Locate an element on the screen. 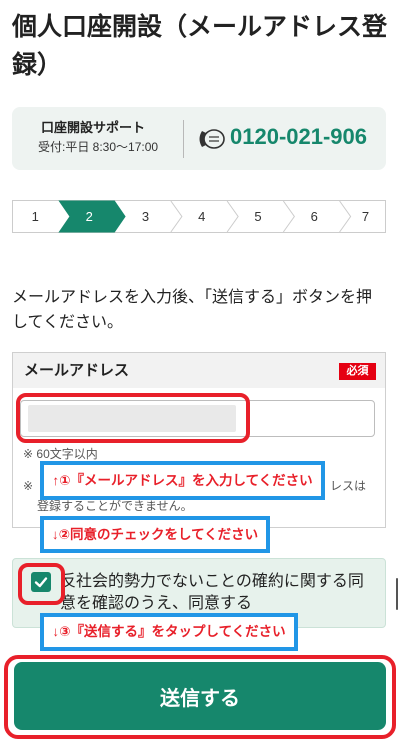 This screenshot has width=400, height=746. support-hours: 受付:平日 8:30〜17:00 is located at coordinates (98, 147).